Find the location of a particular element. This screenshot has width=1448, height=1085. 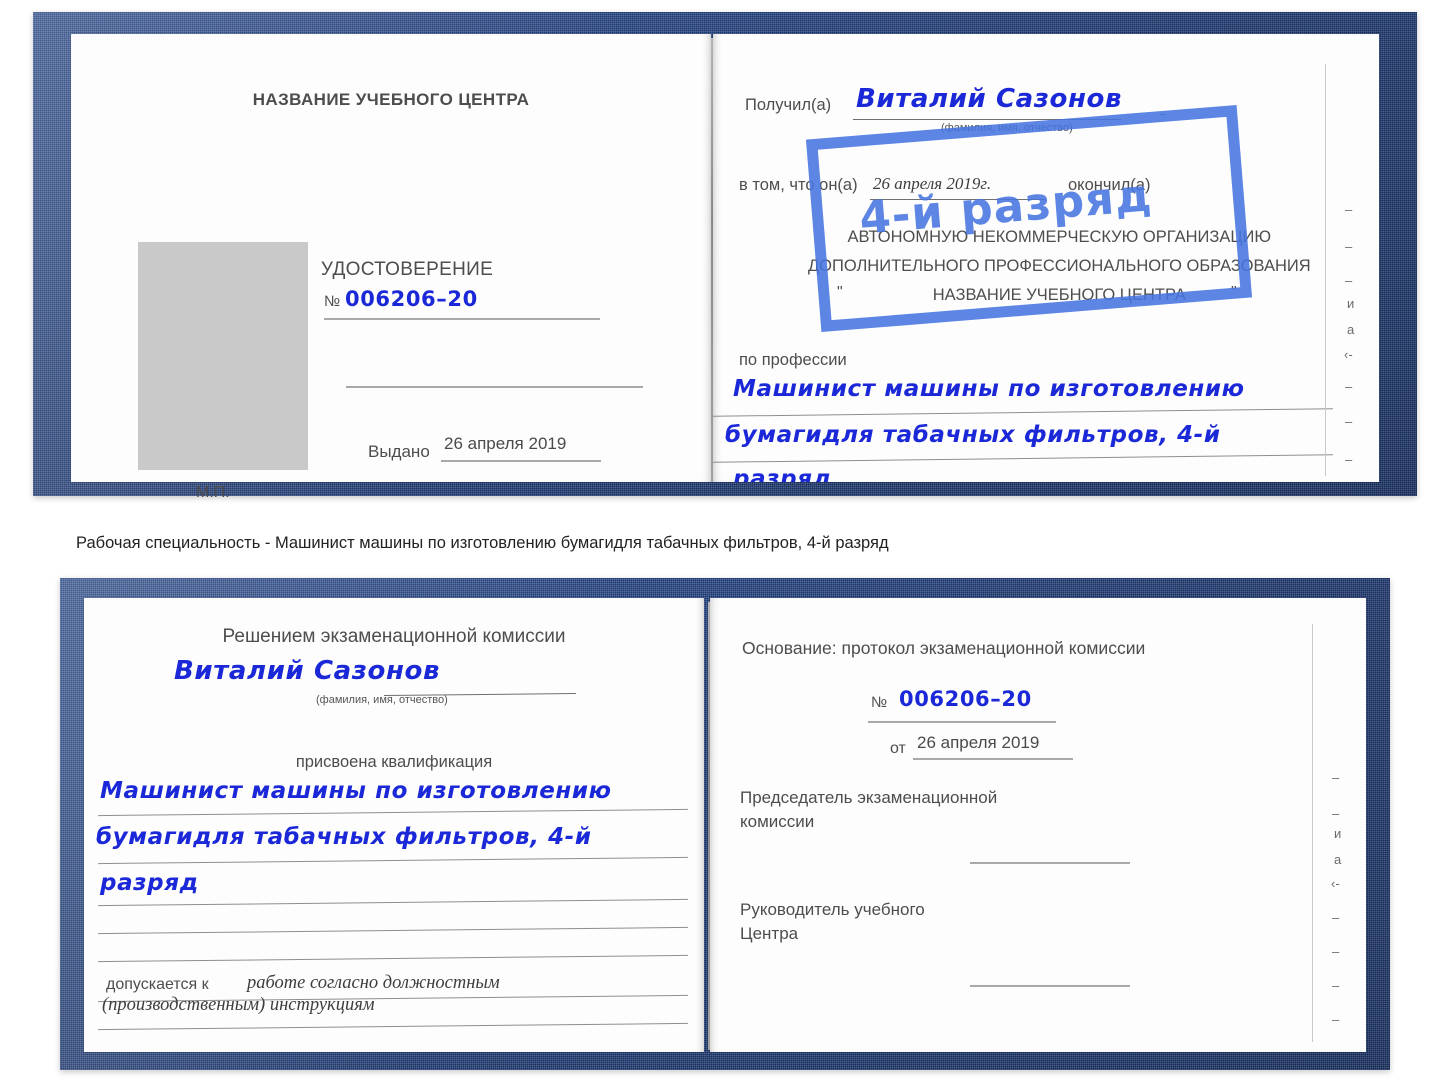

protocol-number: 006206–20 is located at coordinates (965, 699).